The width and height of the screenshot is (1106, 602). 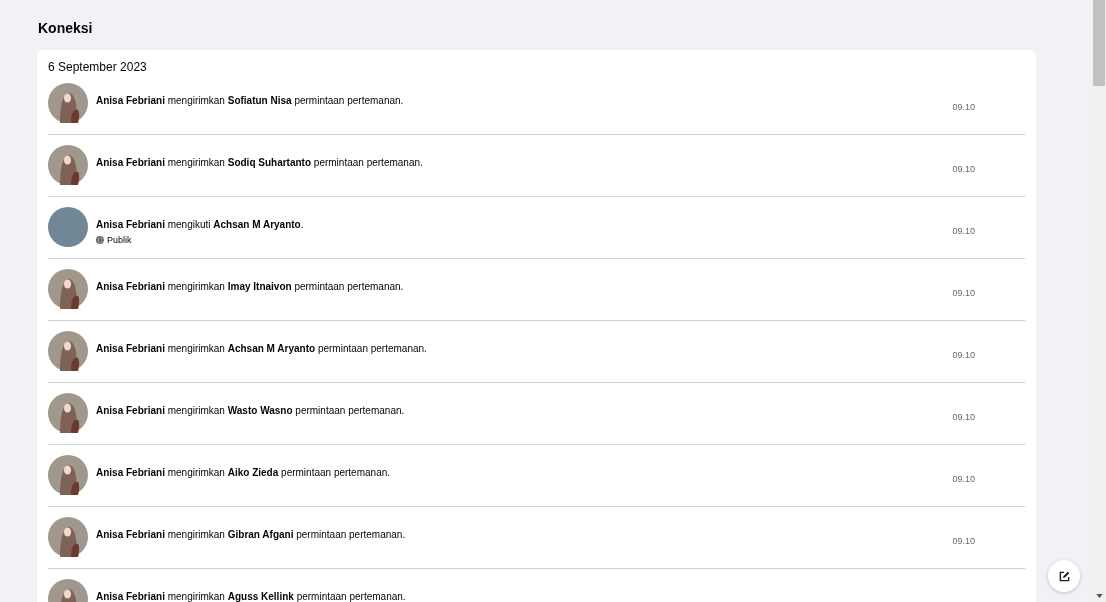 What do you see at coordinates (1099, 43) in the screenshot?
I see `scrollbar-thumb` at bounding box center [1099, 43].